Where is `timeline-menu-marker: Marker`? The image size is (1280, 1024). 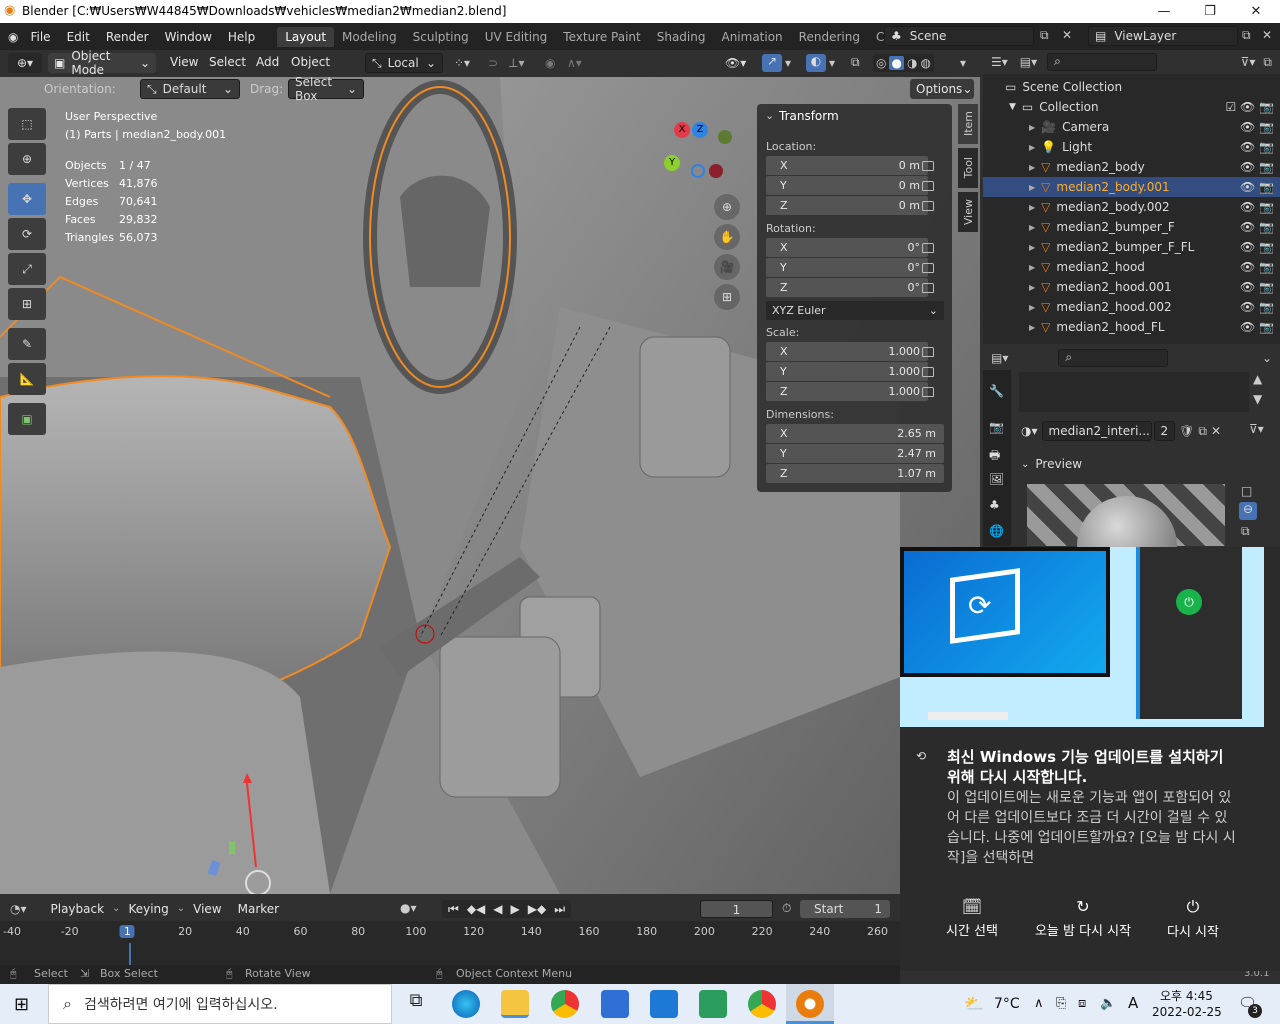 timeline-menu-marker: Marker is located at coordinates (258, 909).